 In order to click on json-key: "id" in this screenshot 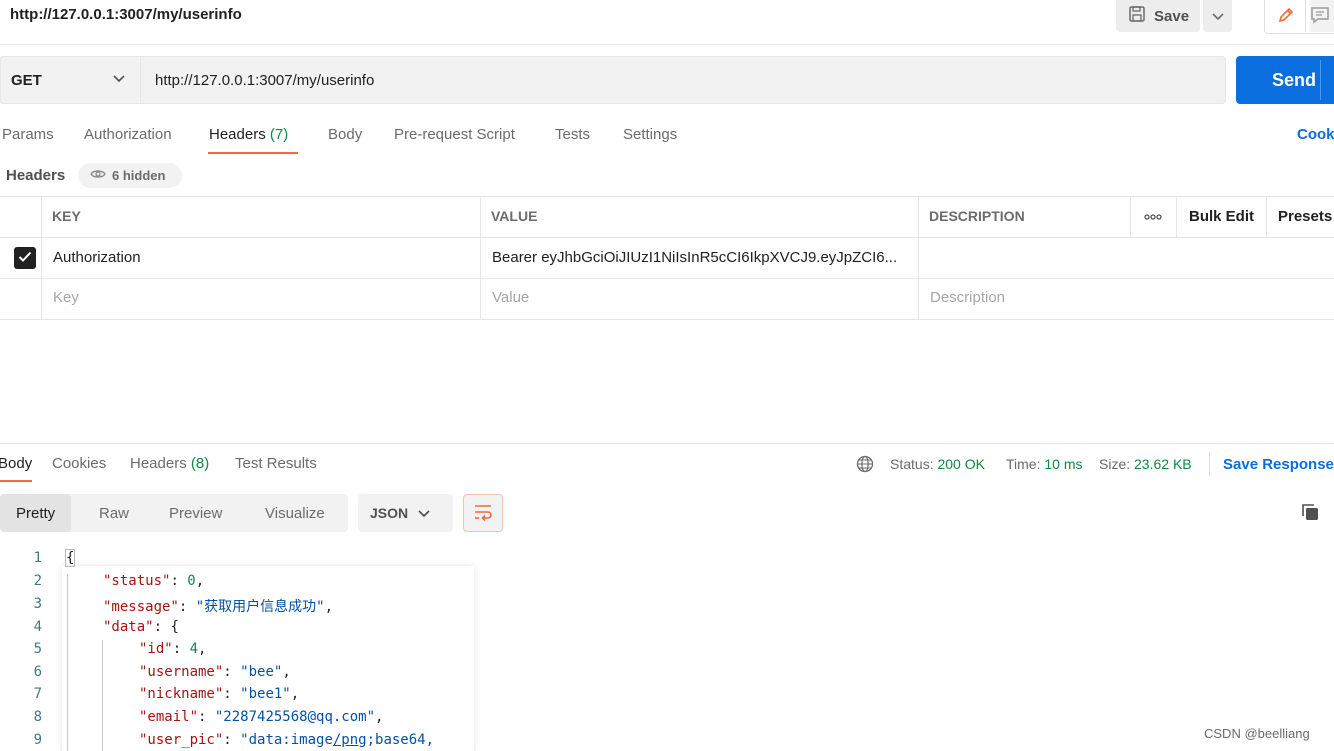, I will do `click(156, 649)`.